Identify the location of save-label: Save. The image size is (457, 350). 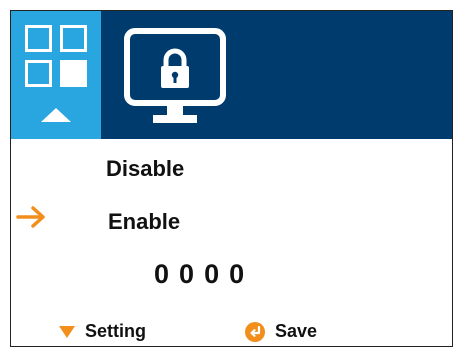
(296, 331).